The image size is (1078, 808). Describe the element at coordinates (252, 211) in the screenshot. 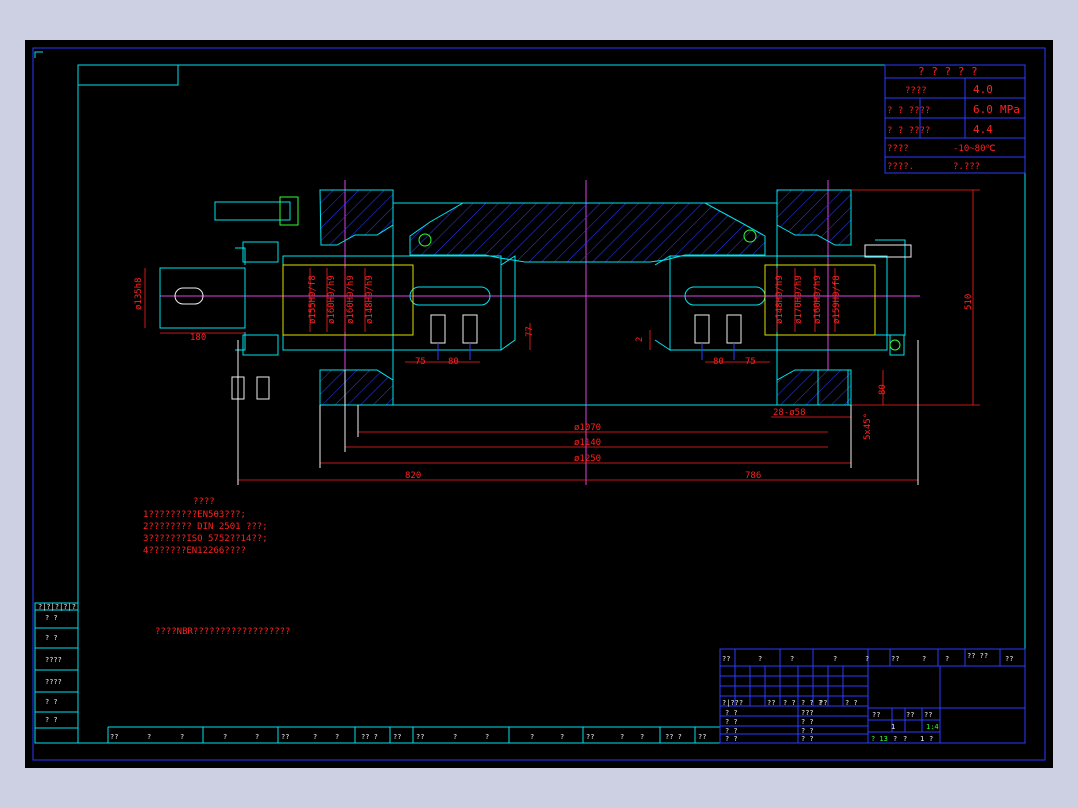

I see `top-bolt` at that location.